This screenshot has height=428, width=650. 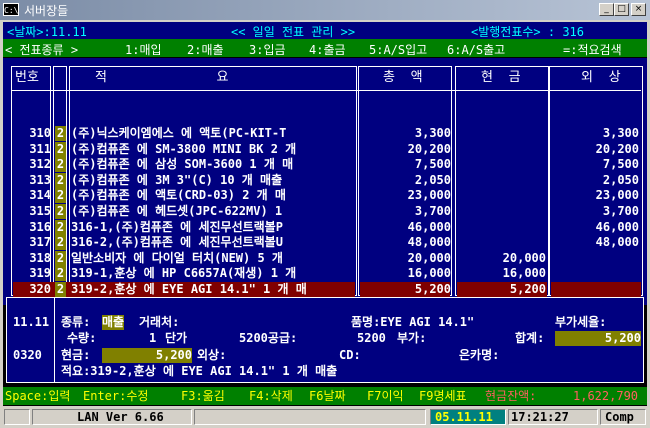 I want to click on supply-label: 5200공급:, so click(x=268, y=338).